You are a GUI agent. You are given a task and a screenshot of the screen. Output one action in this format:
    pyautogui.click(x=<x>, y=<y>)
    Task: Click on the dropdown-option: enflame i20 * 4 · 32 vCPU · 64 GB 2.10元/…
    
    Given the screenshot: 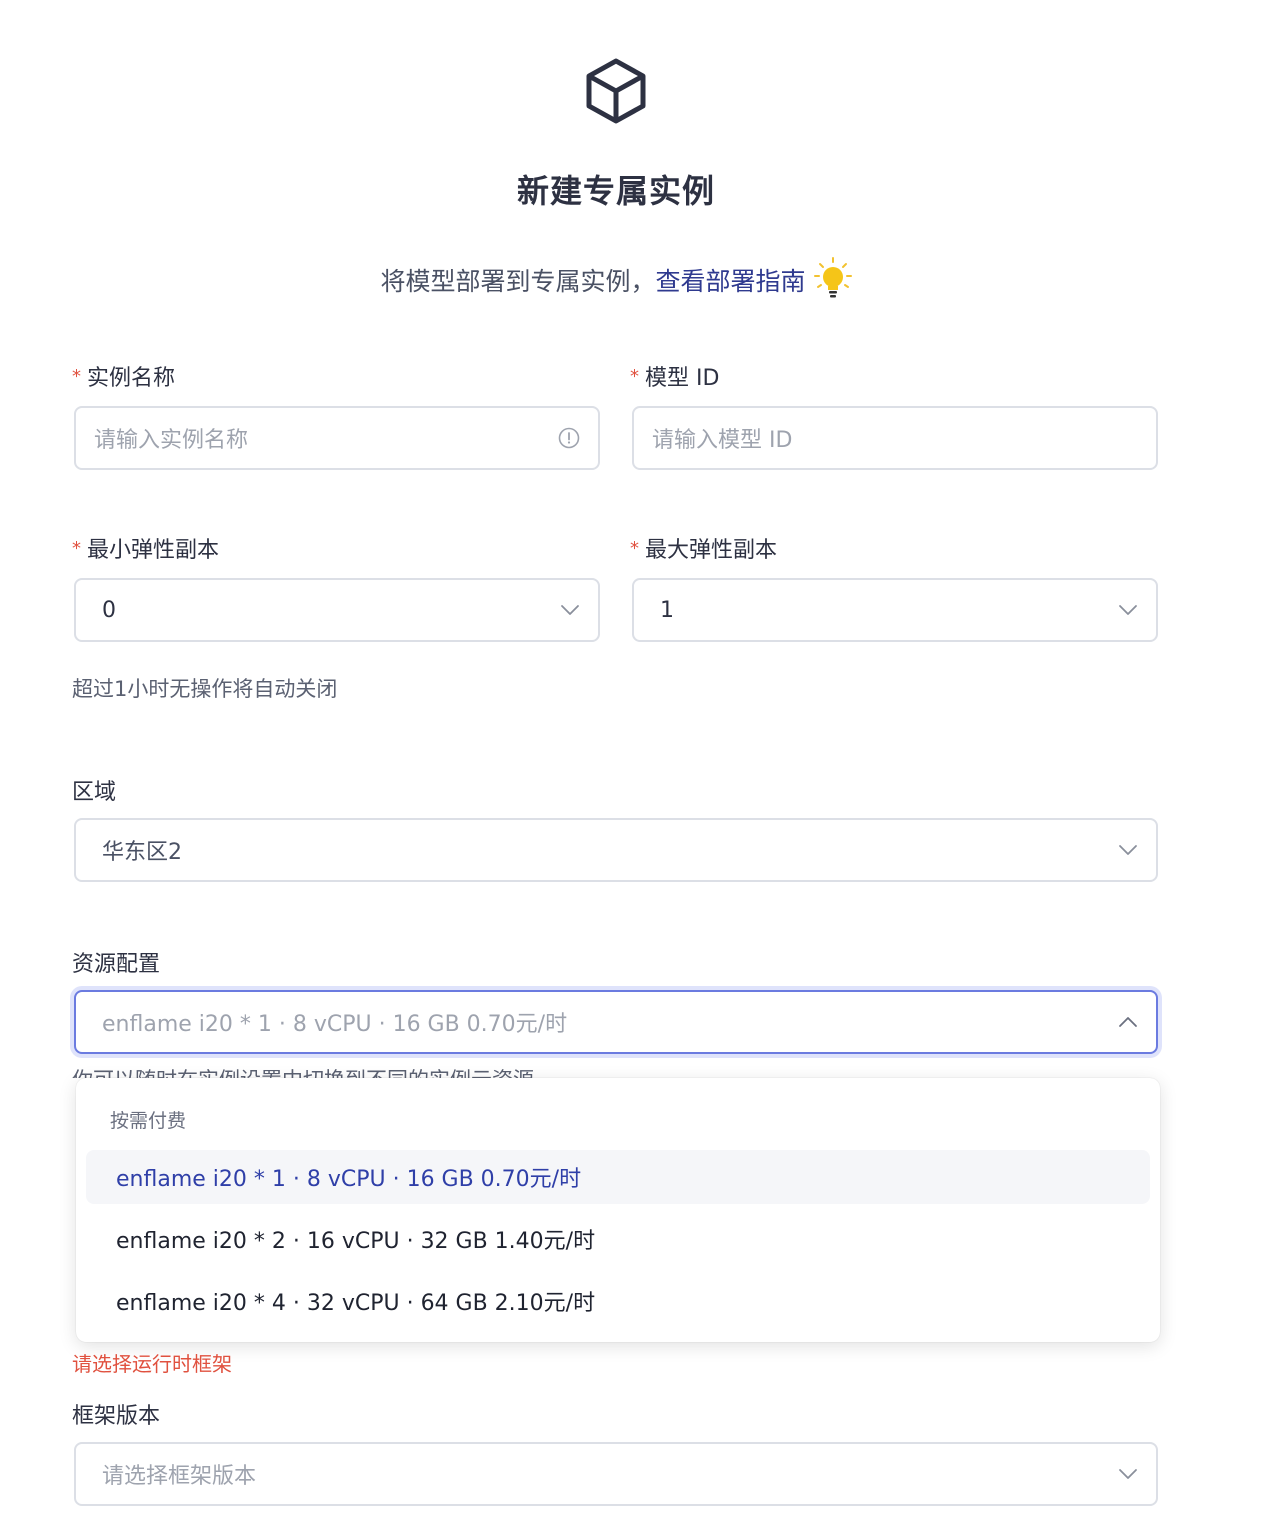 What is the action you would take?
    pyautogui.click(x=618, y=1301)
    